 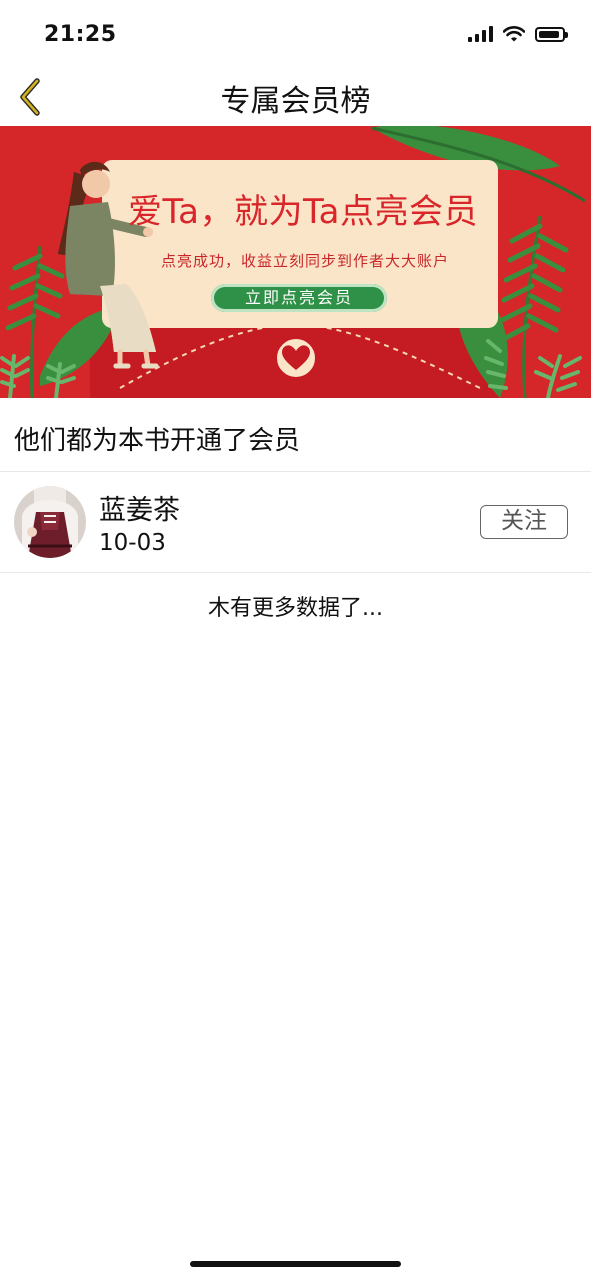 What do you see at coordinates (139, 510) in the screenshot?
I see `member-name: 蓝姜茶` at bounding box center [139, 510].